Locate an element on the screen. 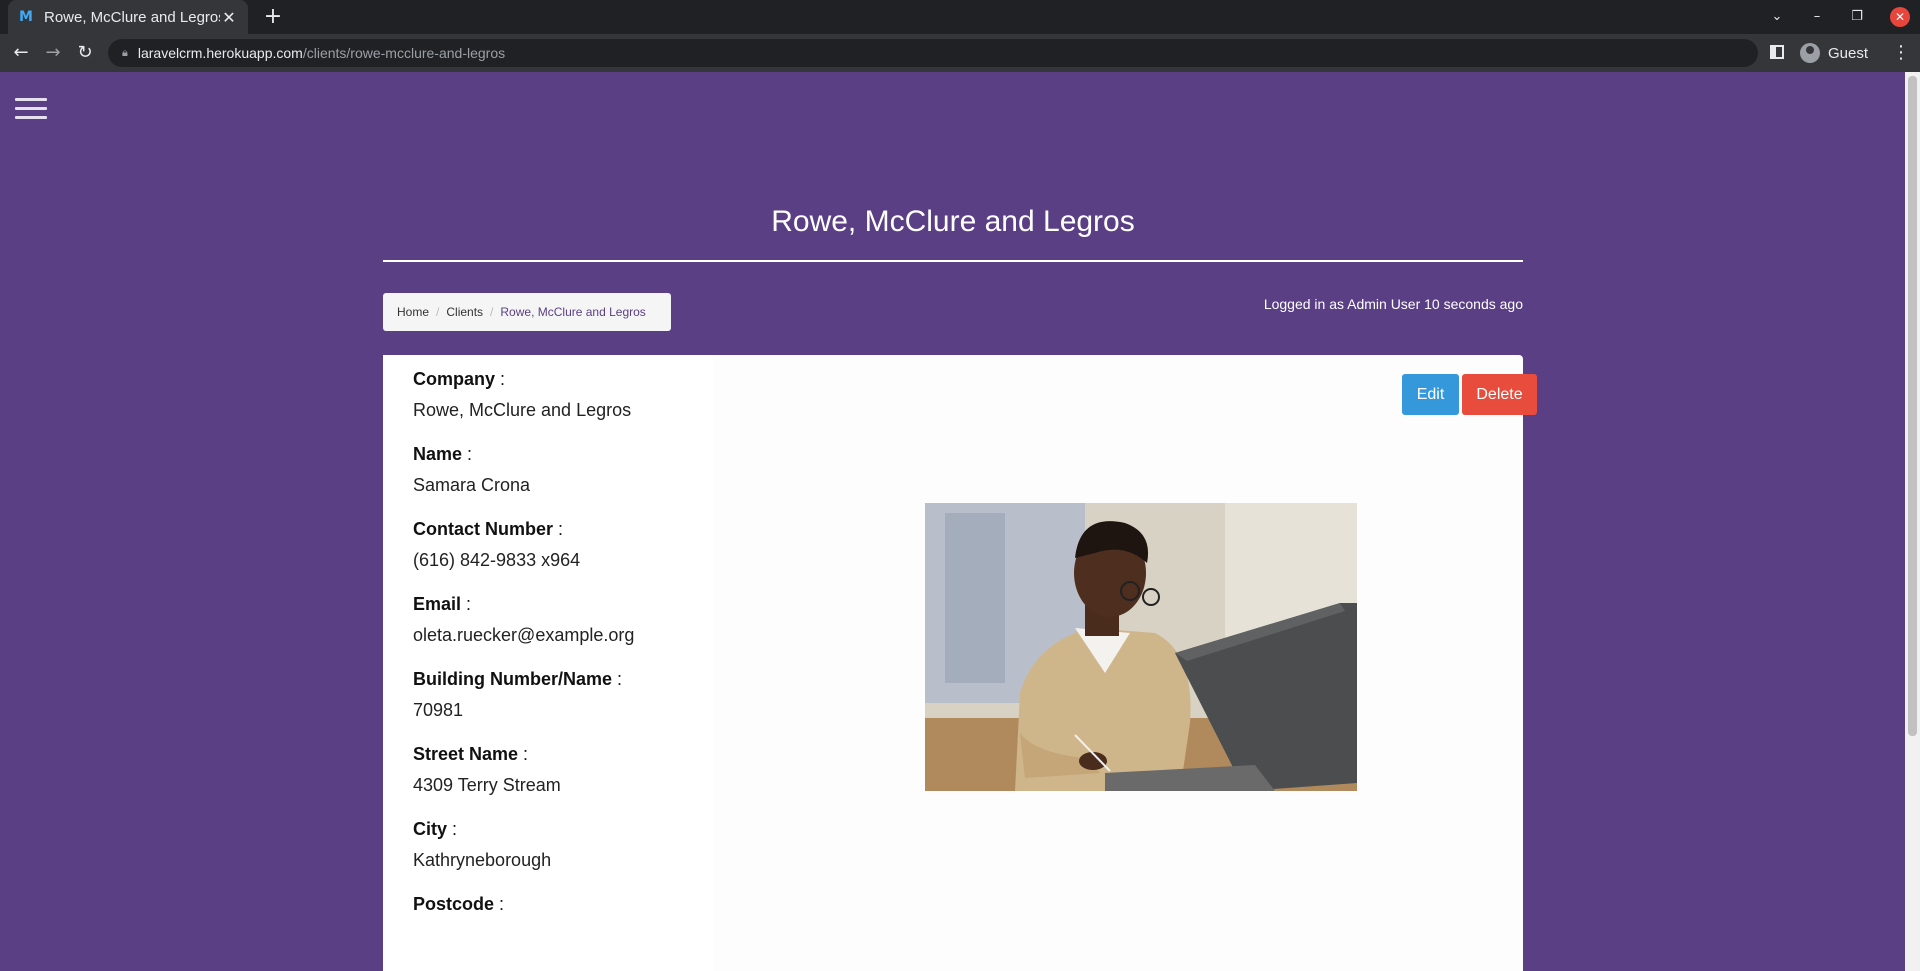 Image resolution: width=1920 pixels, height=971 pixels. lock-icon: 🔒︎ is located at coordinates (125, 52).